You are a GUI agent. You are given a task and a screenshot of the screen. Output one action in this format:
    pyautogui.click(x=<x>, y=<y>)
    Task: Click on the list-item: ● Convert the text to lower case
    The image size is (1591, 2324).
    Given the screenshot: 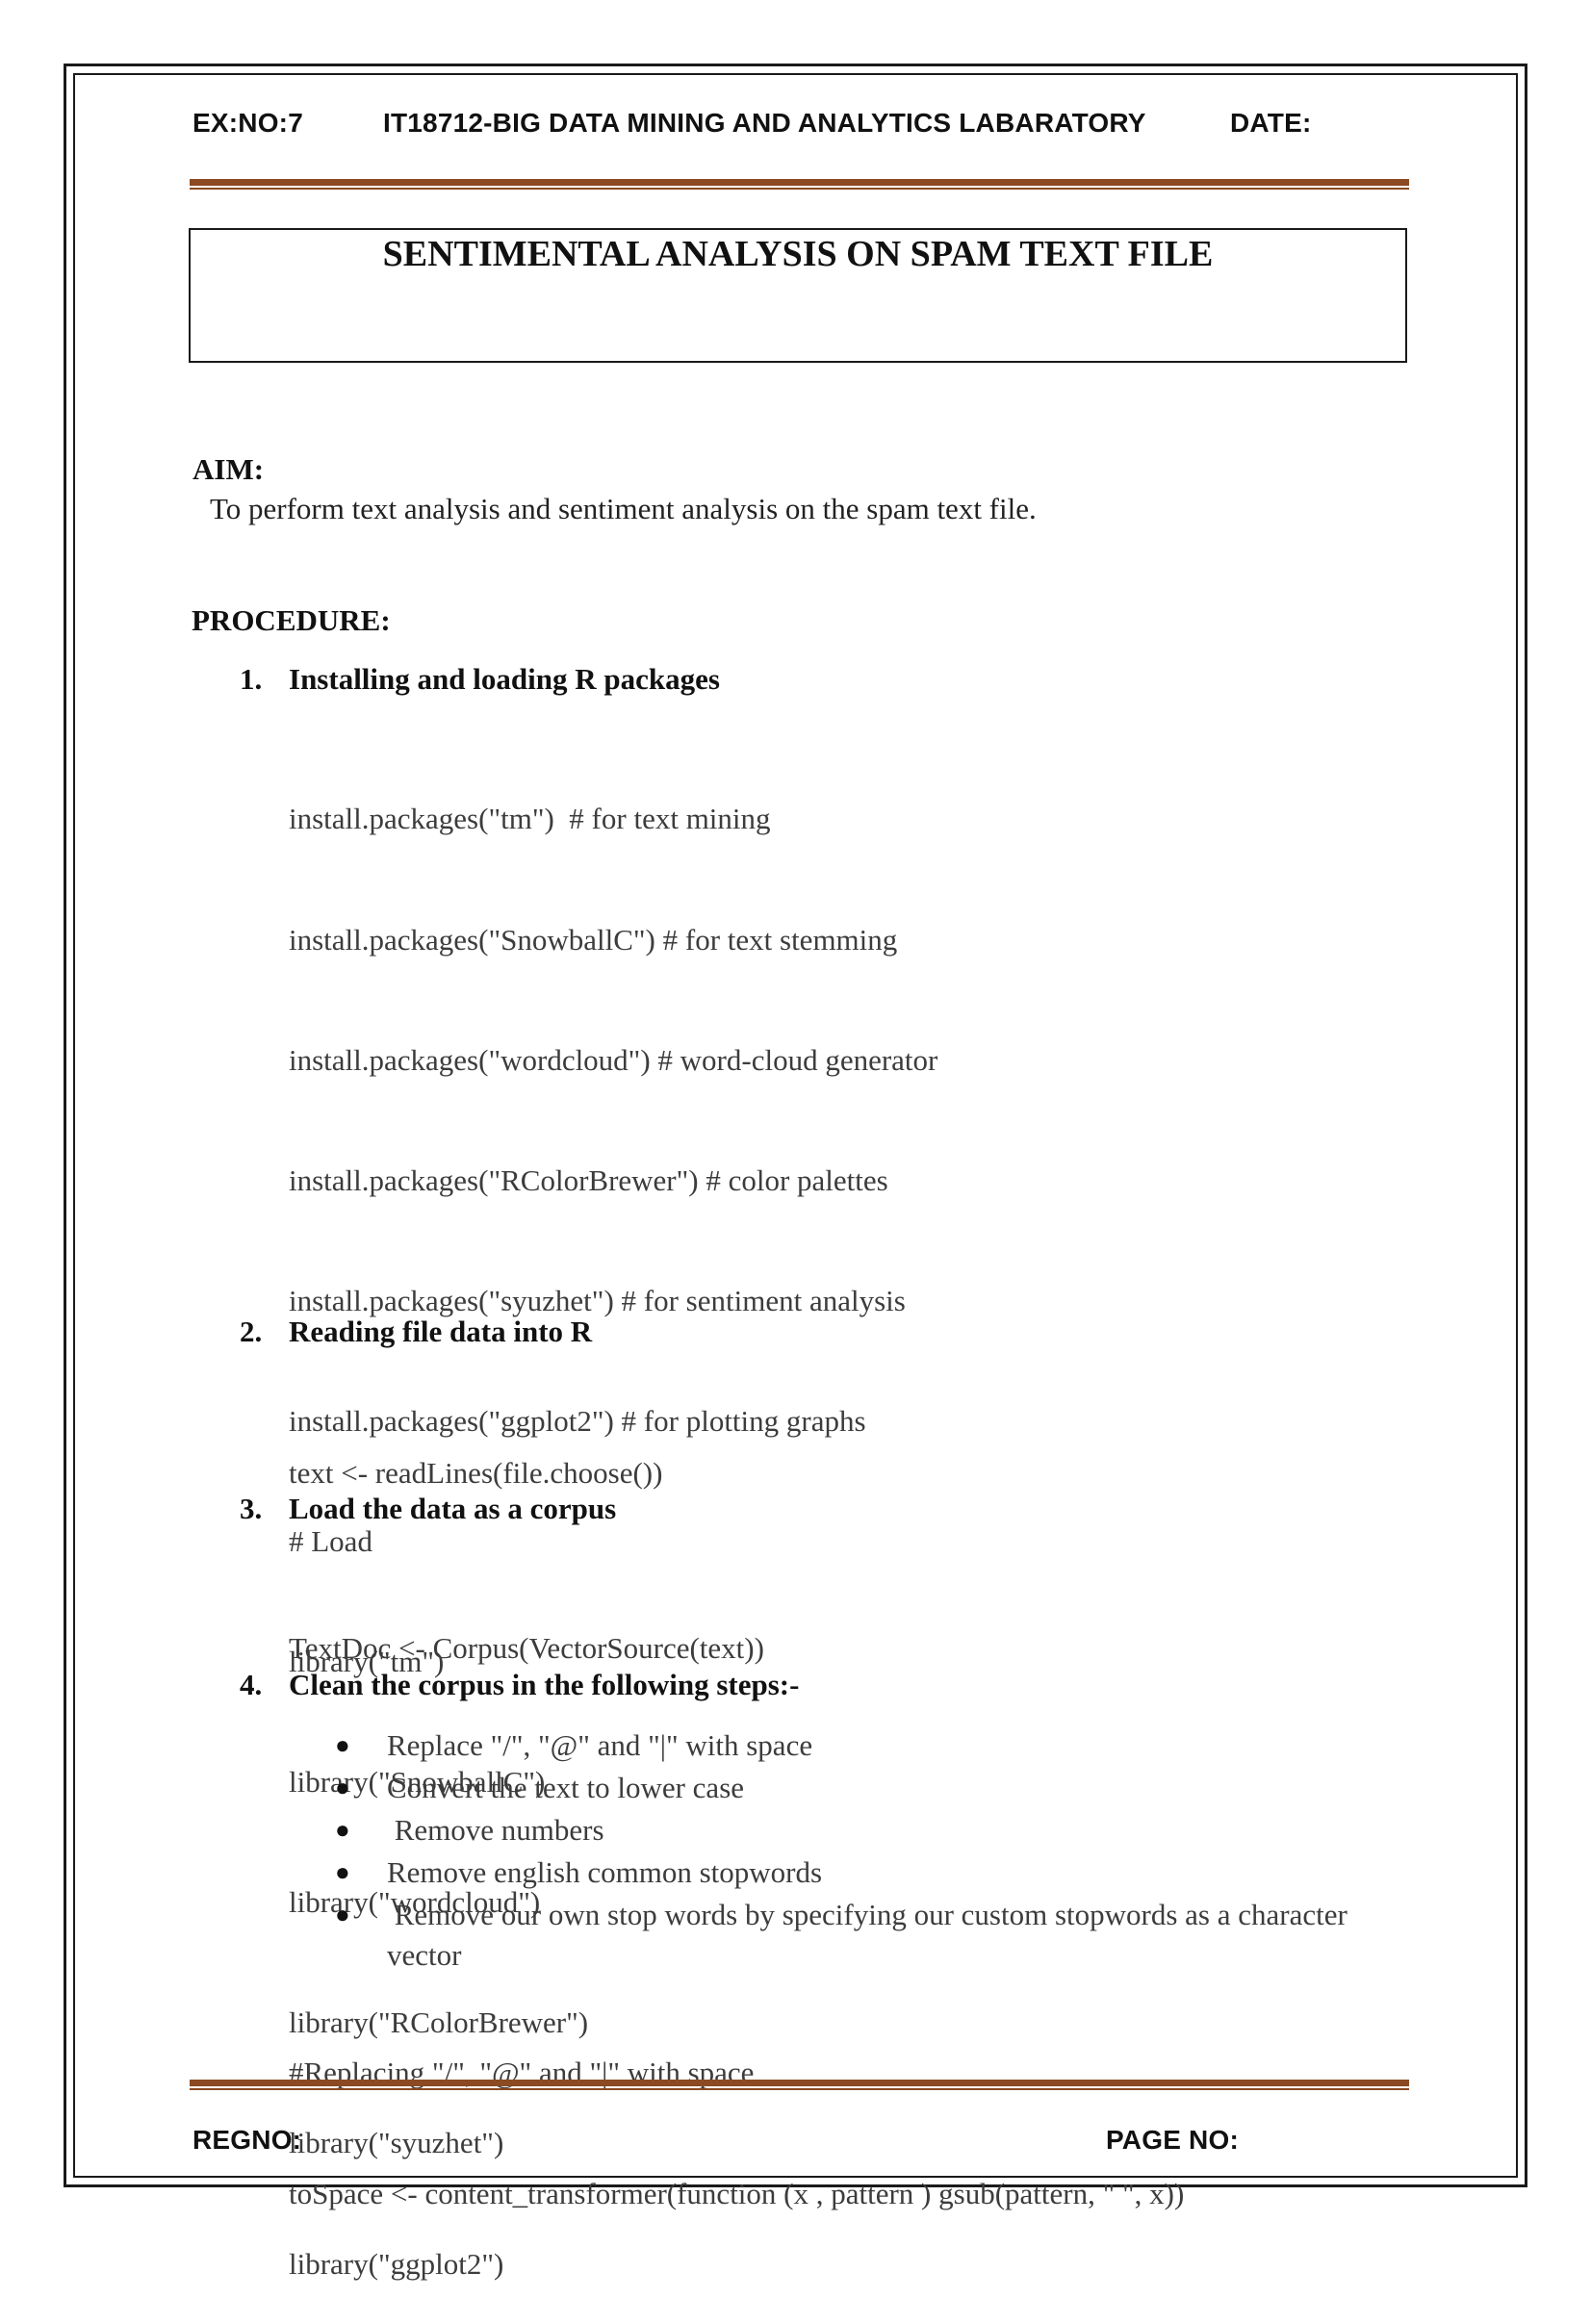 What is the action you would take?
    pyautogui.click(x=841, y=1788)
    